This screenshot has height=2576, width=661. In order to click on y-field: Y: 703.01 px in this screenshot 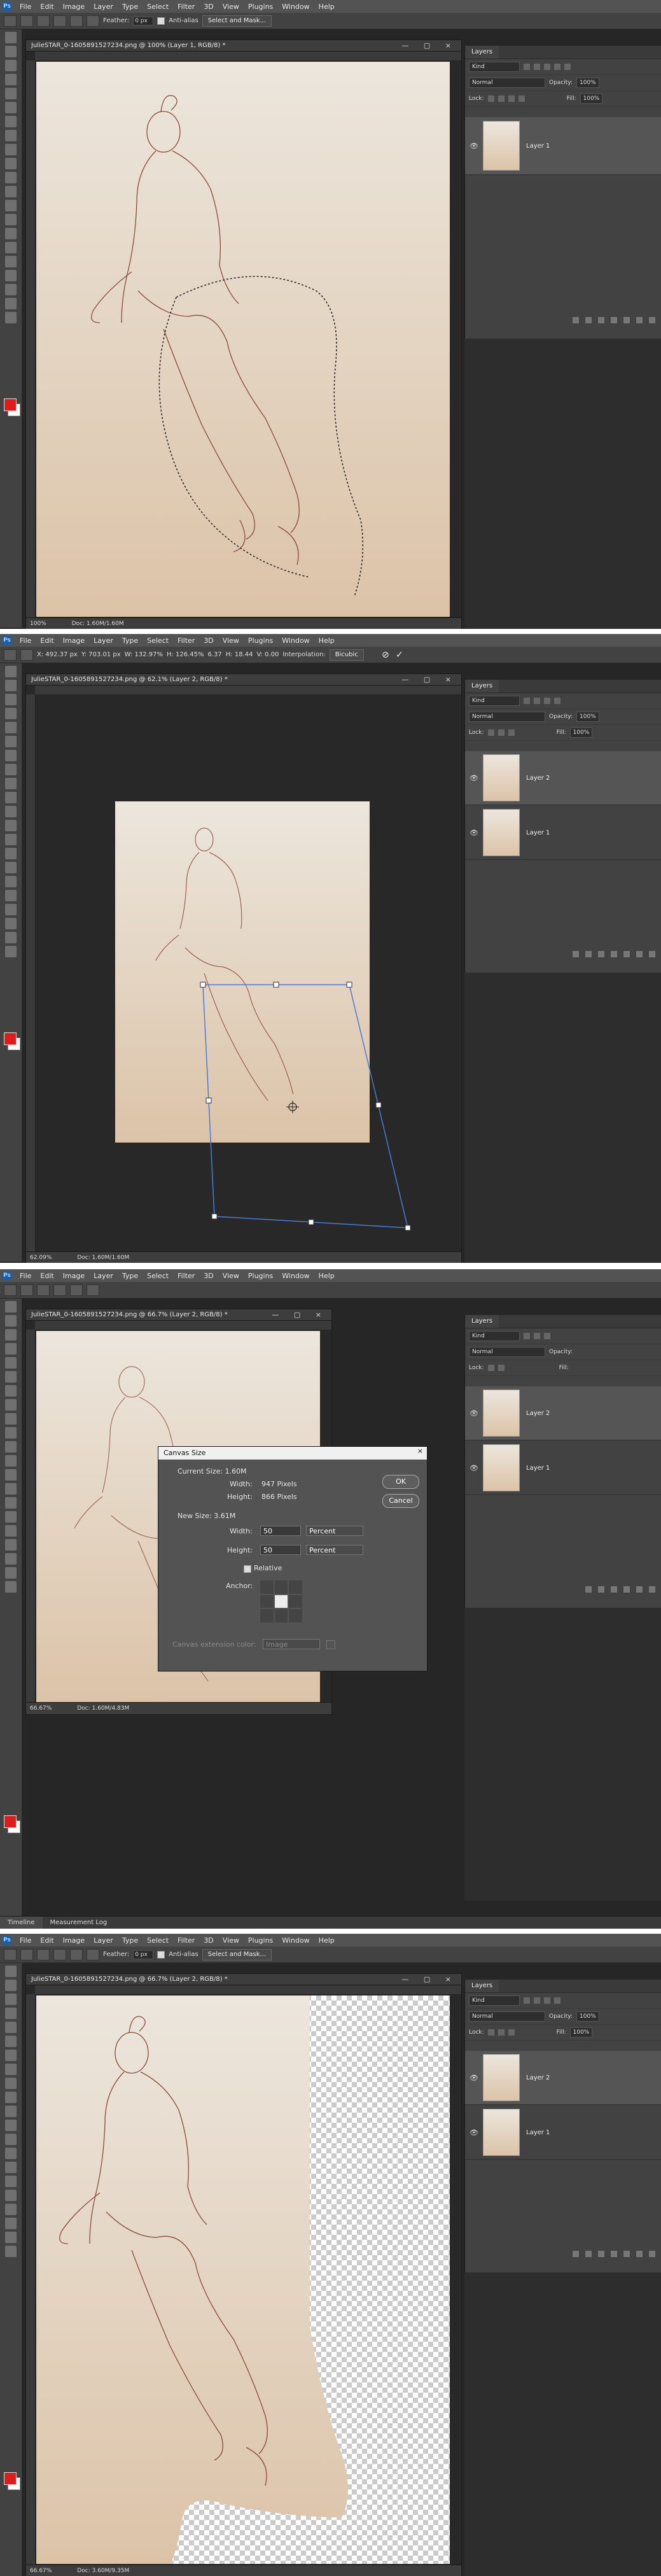, I will do `click(101, 655)`.